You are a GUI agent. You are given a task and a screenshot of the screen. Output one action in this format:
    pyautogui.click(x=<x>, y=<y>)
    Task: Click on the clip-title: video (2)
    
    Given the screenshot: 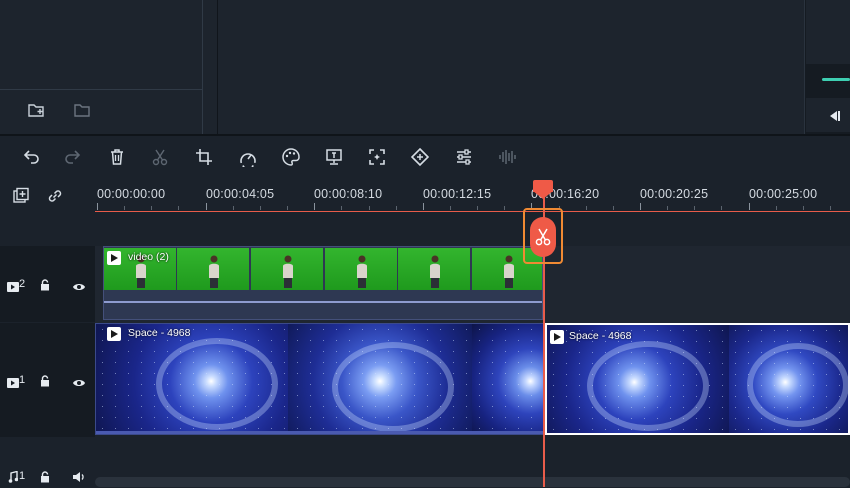 What is the action you would take?
    pyautogui.click(x=148, y=257)
    